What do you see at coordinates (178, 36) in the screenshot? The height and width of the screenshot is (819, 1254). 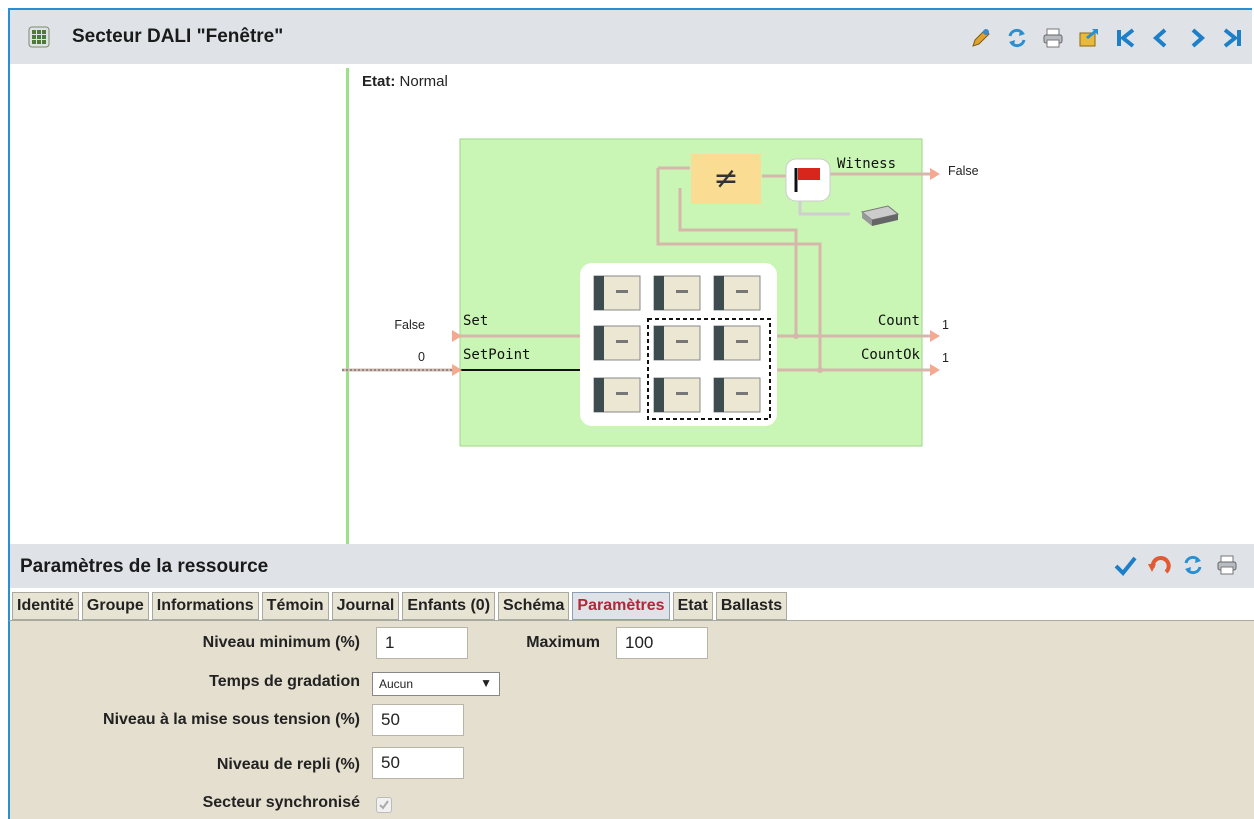 I see `page-title: Secteur DALI "Fenêtre"` at bounding box center [178, 36].